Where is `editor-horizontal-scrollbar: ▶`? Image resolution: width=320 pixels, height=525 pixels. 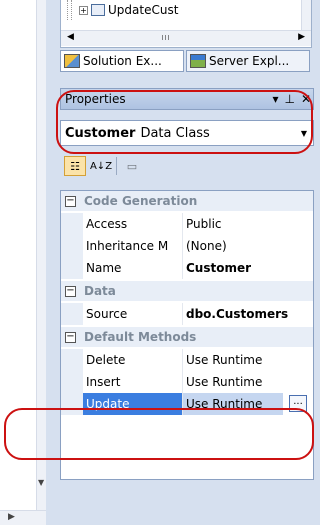
editor-horizontal-scrollbar: ▶ is located at coordinates (23, 517).